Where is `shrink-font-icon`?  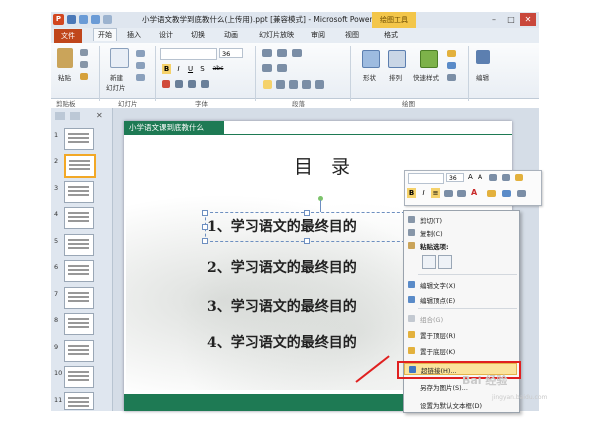 shrink-font-icon is located at coordinates (205, 84).